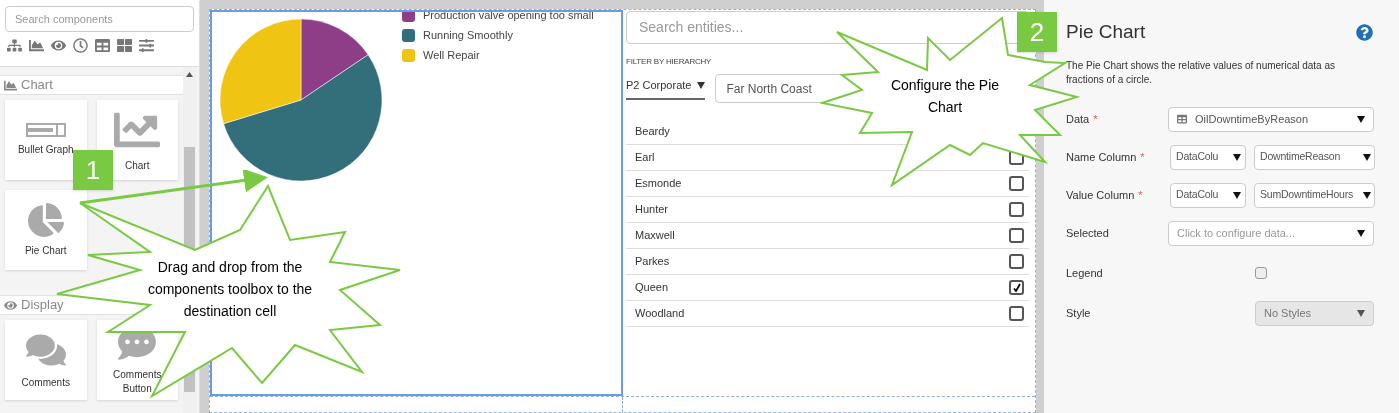 Image resolution: width=1399 pixels, height=413 pixels. What do you see at coordinates (1078, 313) in the screenshot?
I see `field-label: Style` at bounding box center [1078, 313].